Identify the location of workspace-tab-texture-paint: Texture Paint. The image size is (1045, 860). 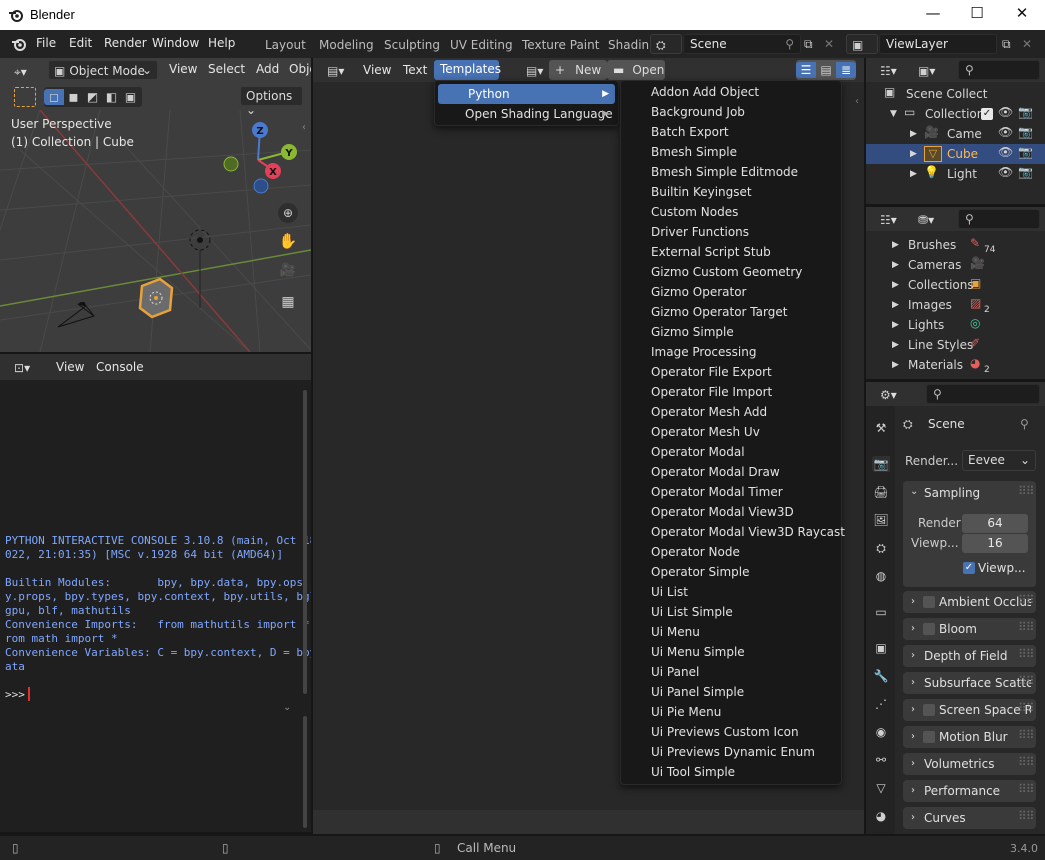
(560, 45).